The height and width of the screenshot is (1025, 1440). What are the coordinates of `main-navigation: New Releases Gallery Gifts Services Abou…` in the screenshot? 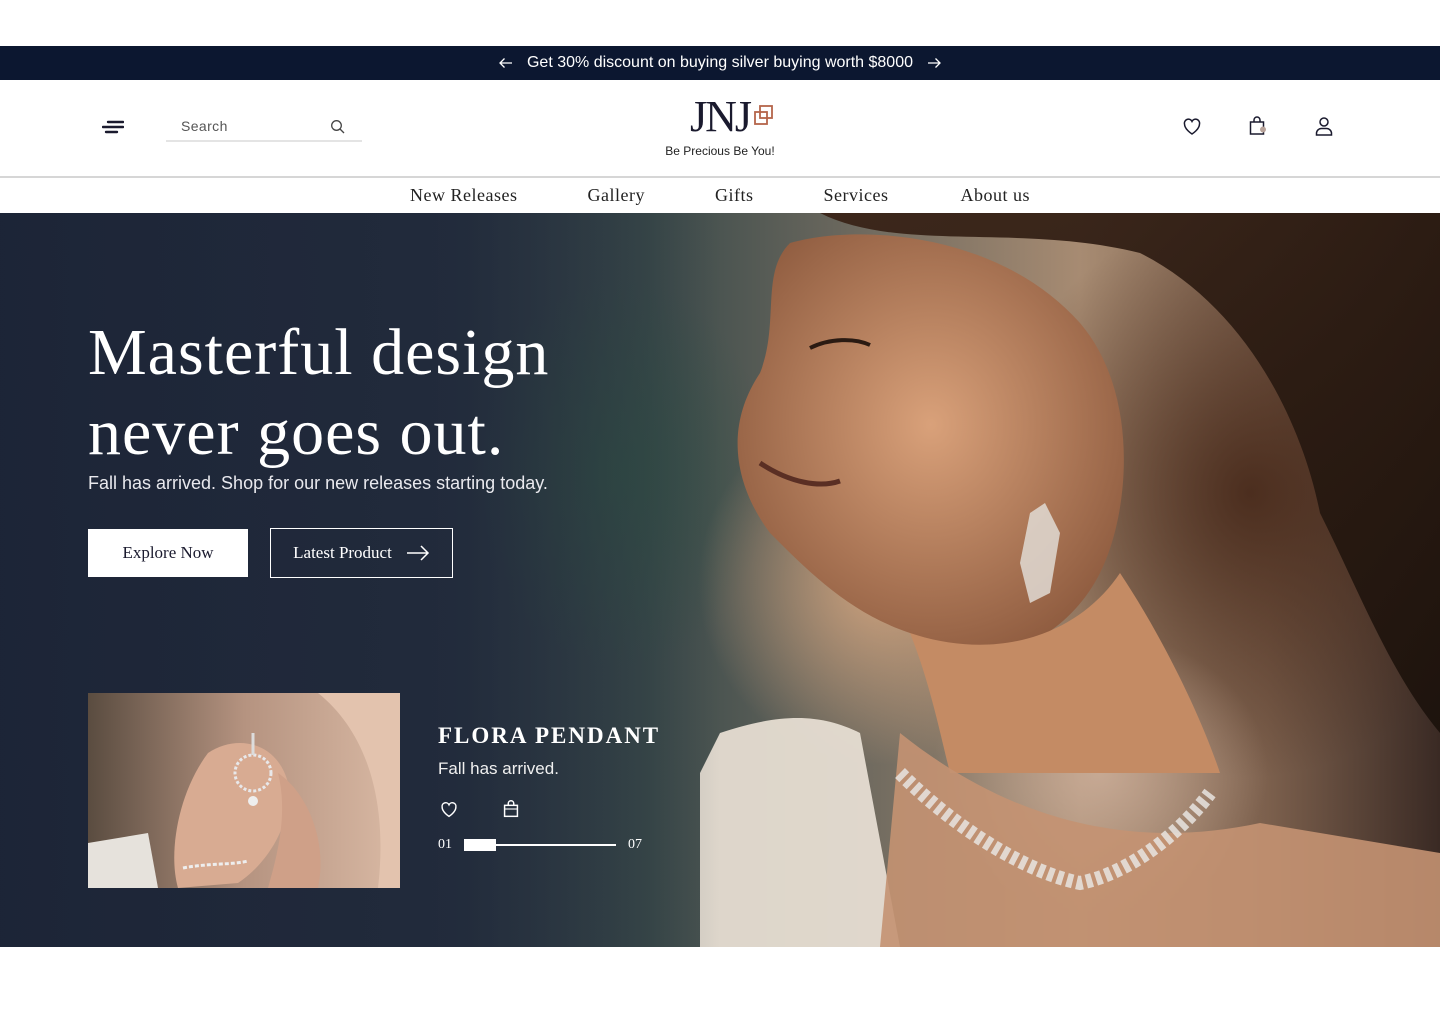 It's located at (720, 195).